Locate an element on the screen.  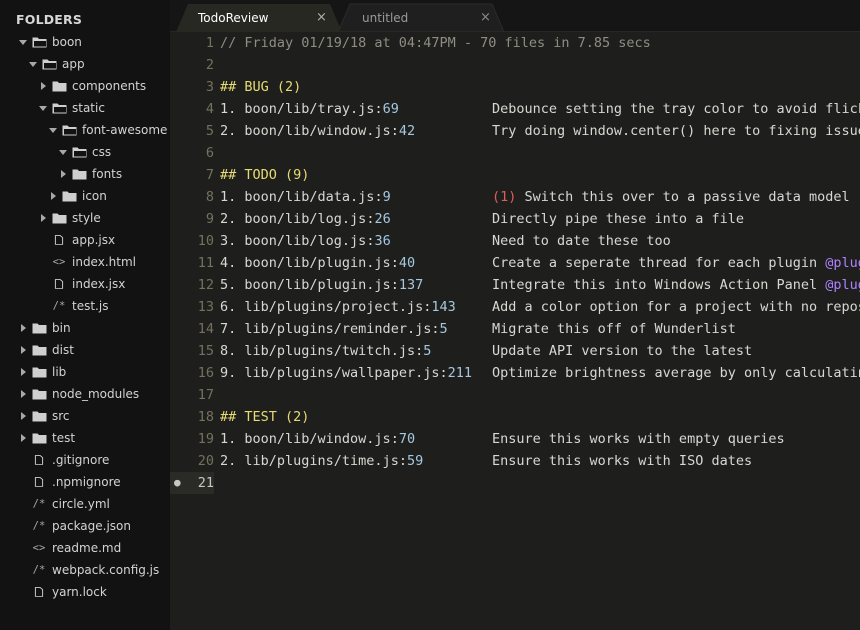
todo-line: 36 is located at coordinates (382, 241).